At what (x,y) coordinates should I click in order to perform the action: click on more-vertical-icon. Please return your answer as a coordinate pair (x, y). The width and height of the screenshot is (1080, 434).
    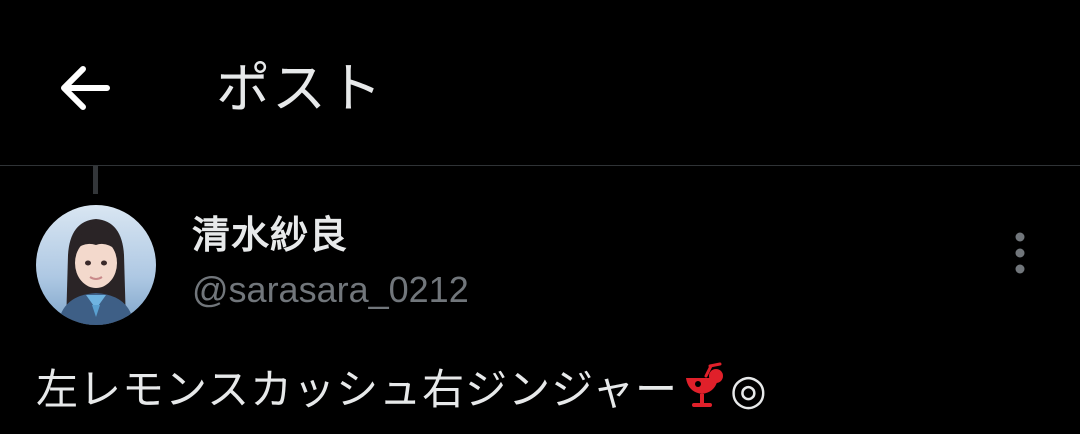
    Looking at the image, I should click on (1020, 253).